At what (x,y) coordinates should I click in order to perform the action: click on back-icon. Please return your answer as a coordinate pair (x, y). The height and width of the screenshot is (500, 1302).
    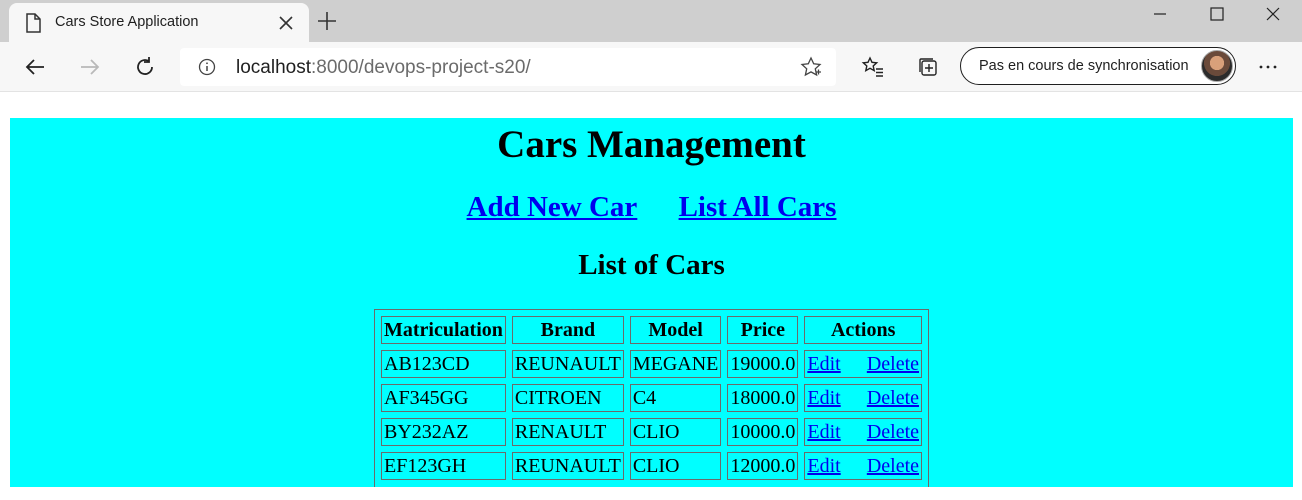
    Looking at the image, I should click on (35, 67).